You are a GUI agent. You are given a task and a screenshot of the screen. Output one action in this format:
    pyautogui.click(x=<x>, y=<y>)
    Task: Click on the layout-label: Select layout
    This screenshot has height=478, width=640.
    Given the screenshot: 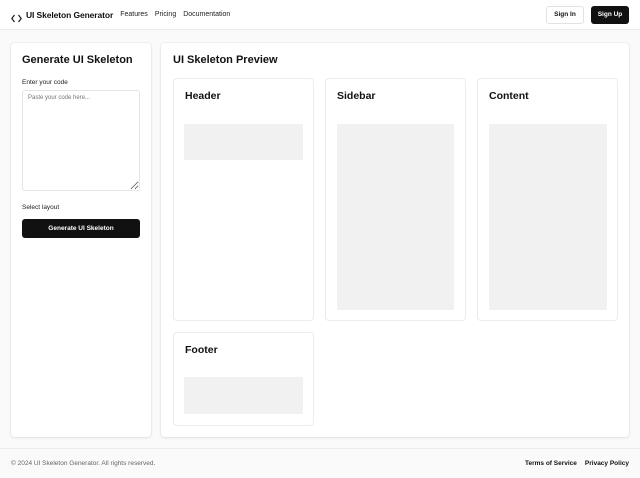 What is the action you would take?
    pyautogui.click(x=41, y=207)
    